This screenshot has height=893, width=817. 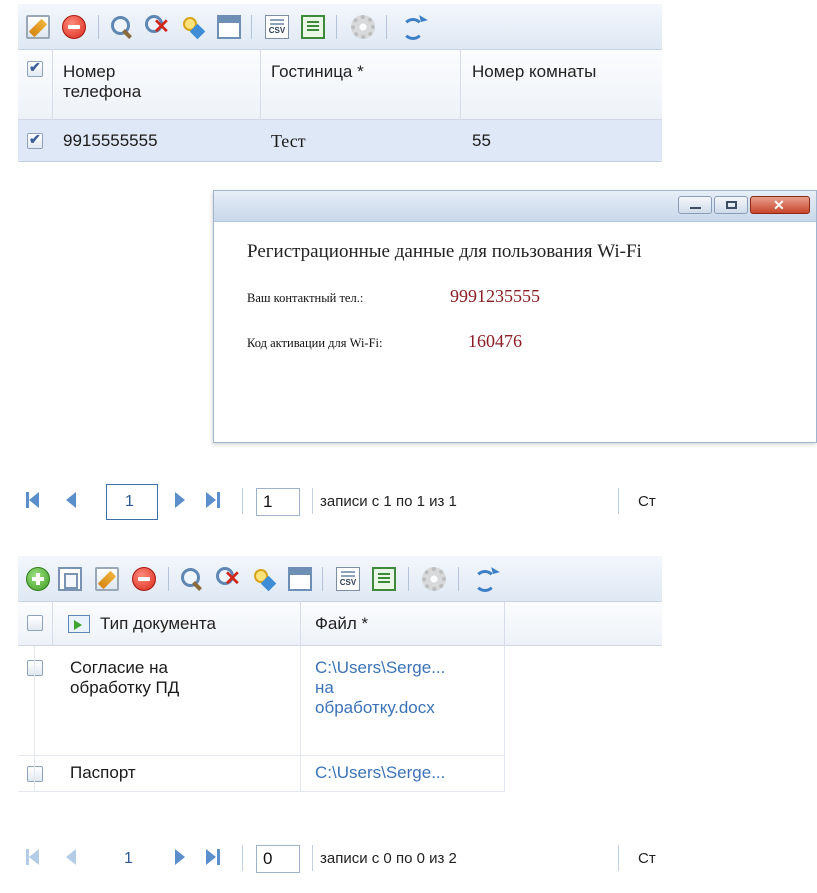 I want to click on grid2-toolbar: CSV, so click(x=340, y=579).